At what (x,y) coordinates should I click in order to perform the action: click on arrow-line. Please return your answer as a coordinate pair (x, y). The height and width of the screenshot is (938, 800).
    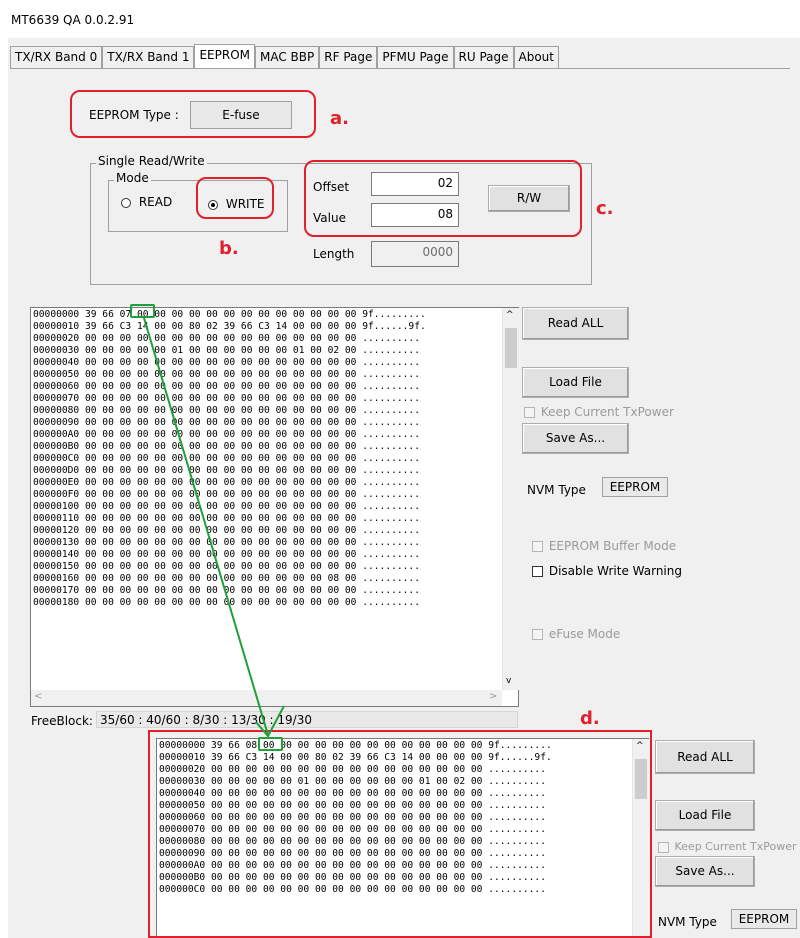
    Looking at the image, I should click on (206, 526).